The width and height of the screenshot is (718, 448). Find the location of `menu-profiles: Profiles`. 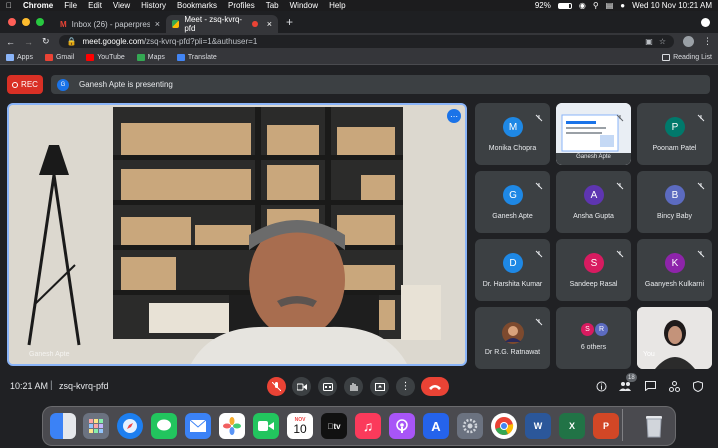

menu-profiles: Profiles is located at coordinates (241, 5).